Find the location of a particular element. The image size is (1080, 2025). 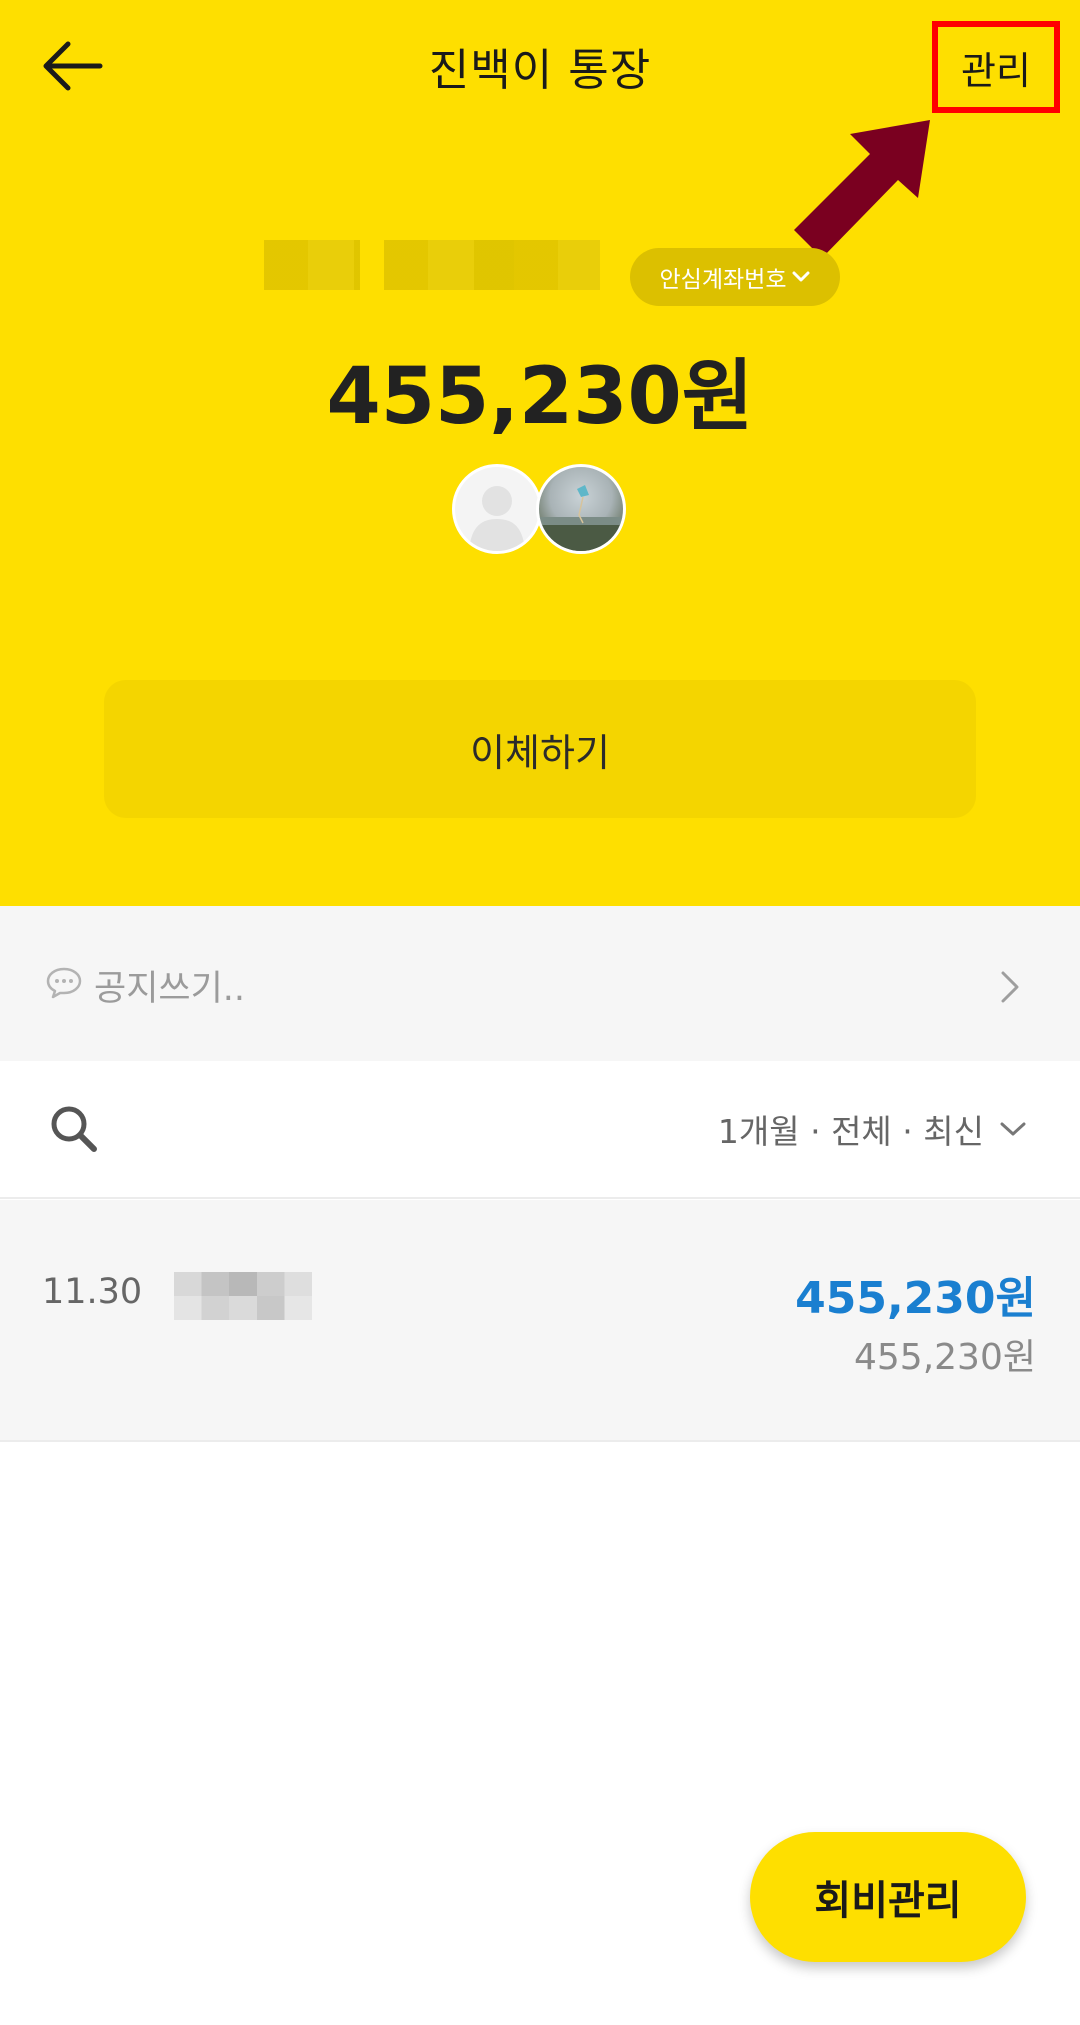

search-button is located at coordinates (74, 1129).